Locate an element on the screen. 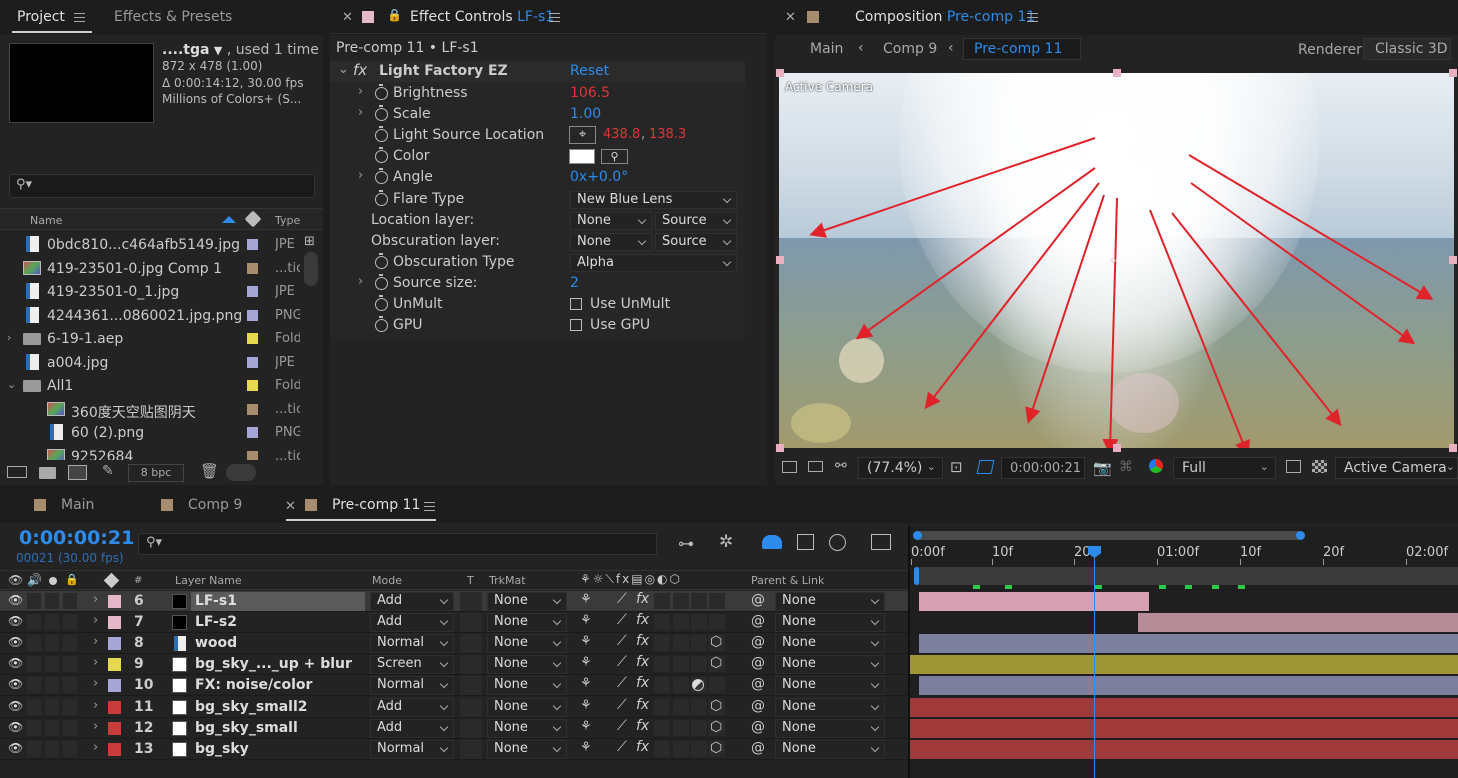 The image size is (1458, 778). timeline-search-input: ⚲▾ is located at coordinates (397, 544).